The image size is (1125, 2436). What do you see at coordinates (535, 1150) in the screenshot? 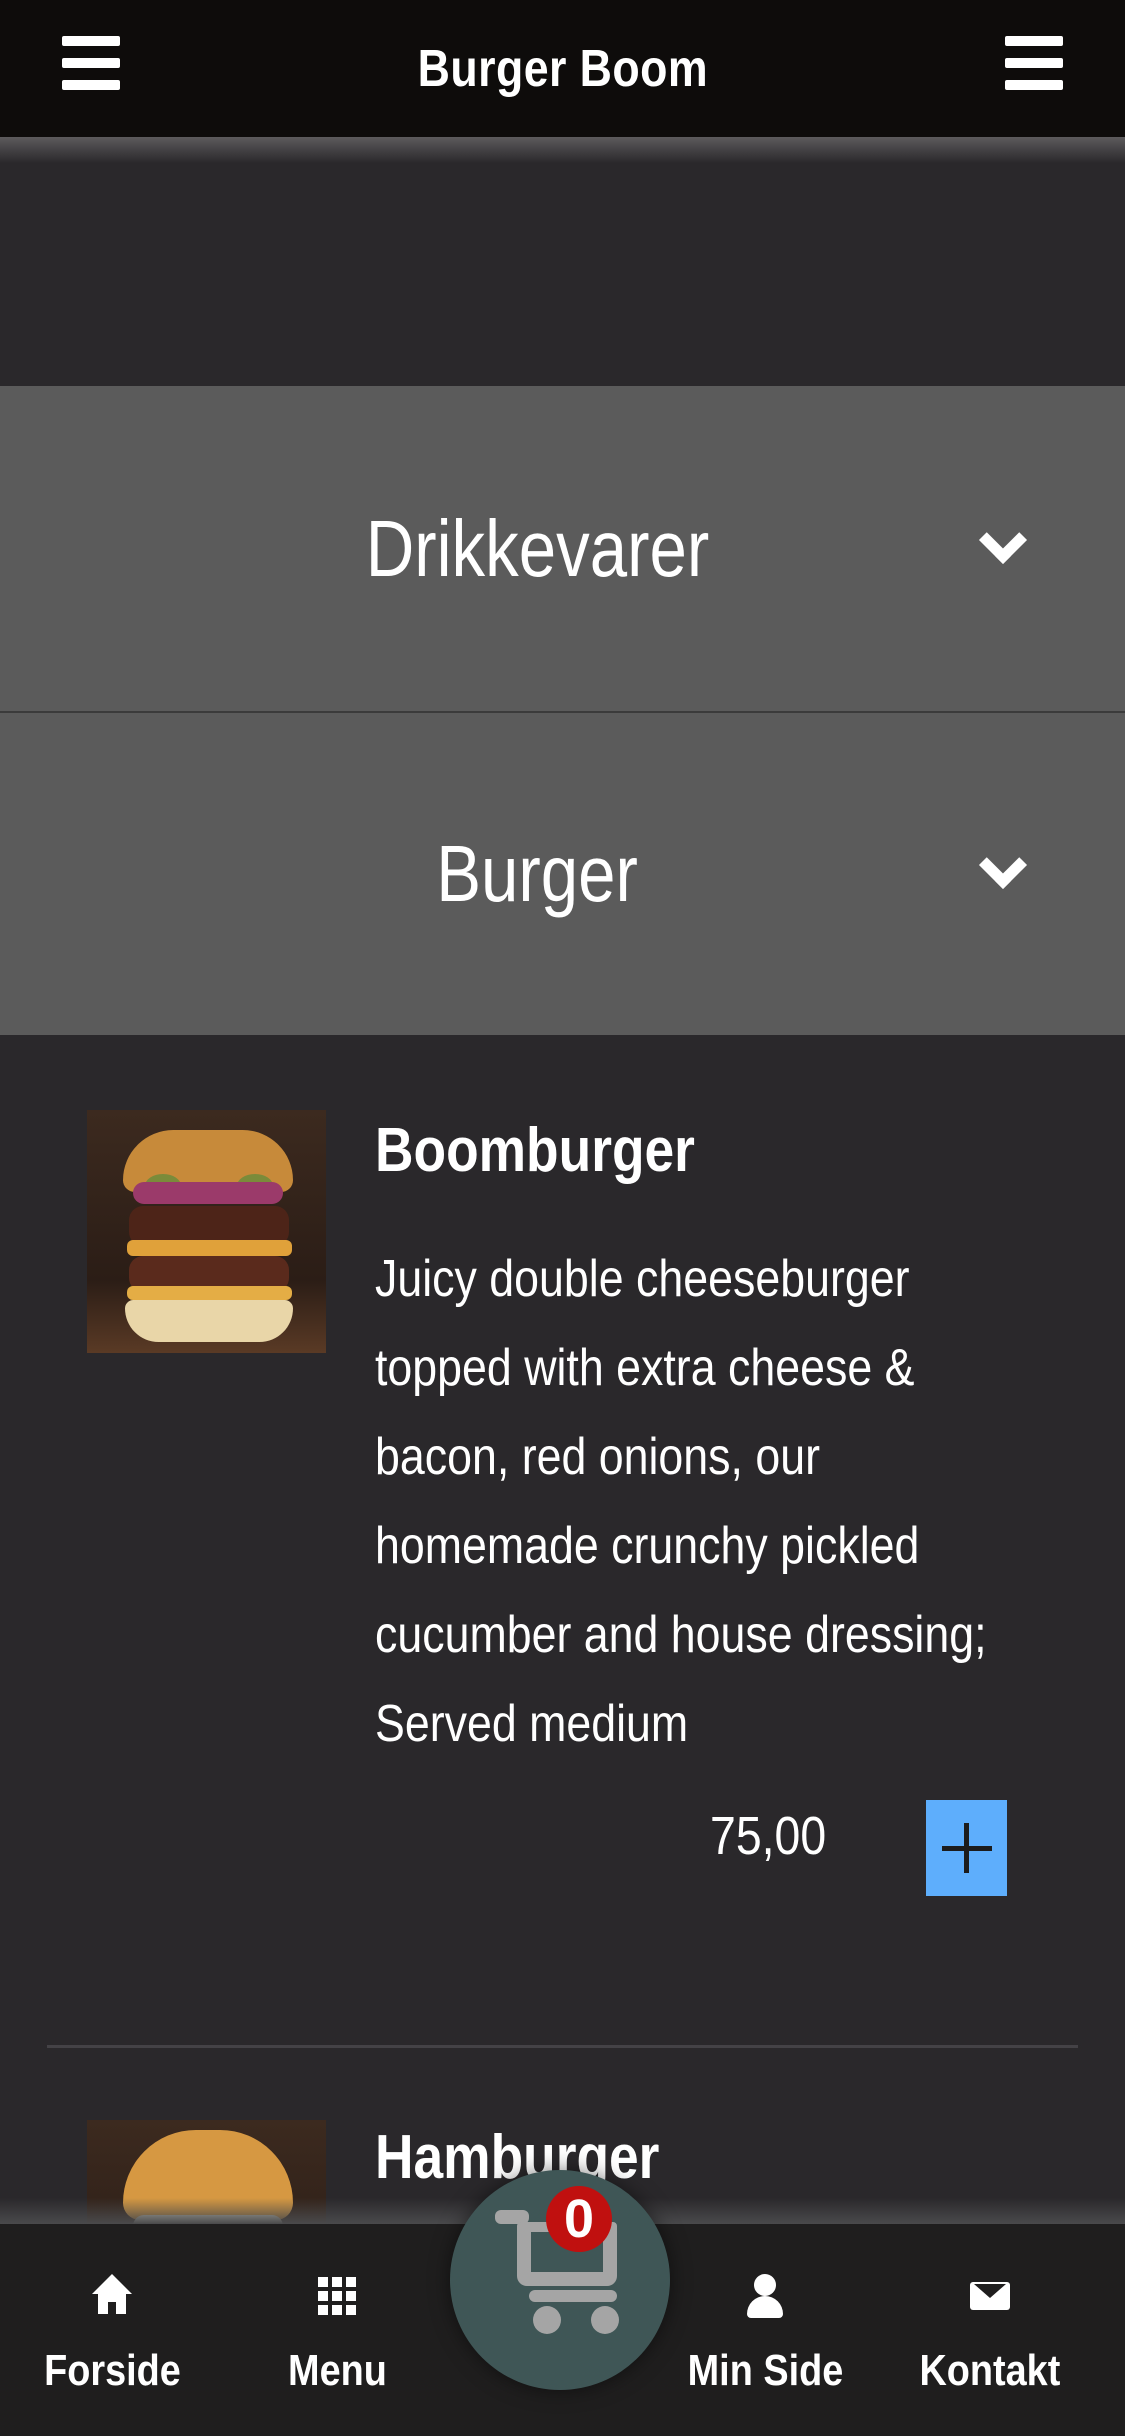
I see `product-name: Boomburger` at bounding box center [535, 1150].